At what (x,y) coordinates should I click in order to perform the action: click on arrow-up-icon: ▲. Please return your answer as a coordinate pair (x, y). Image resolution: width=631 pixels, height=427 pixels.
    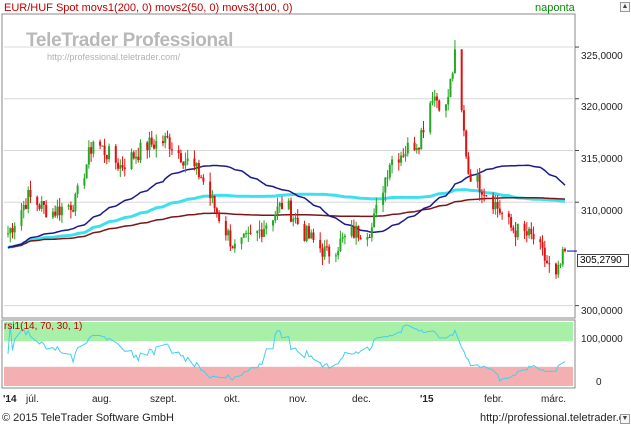
    Looking at the image, I should click on (625, 6).